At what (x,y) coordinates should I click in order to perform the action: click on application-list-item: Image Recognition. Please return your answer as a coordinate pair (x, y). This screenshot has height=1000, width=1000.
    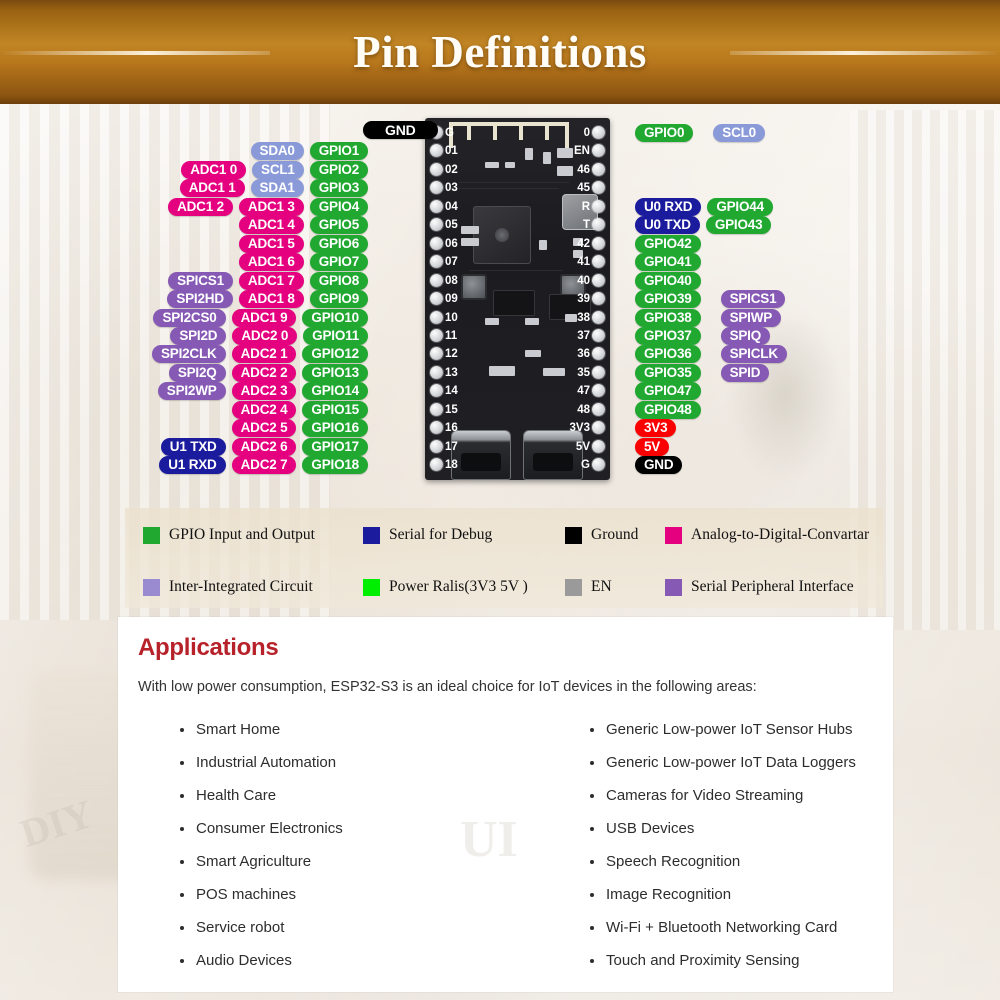
    Looking at the image, I should click on (751, 895).